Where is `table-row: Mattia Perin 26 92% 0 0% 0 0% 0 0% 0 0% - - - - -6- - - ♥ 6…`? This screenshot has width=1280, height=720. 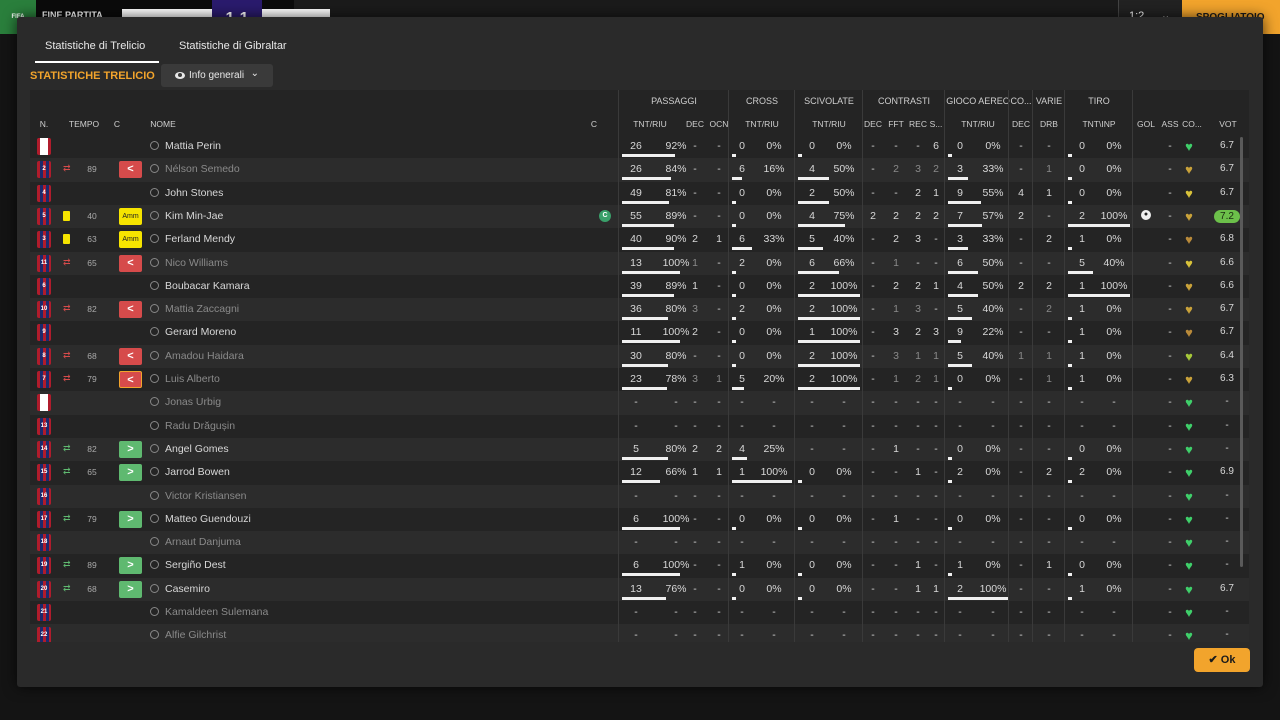
table-row: Mattia Perin 26 92% 0 0% 0 0% 0 0% 0 0% - - - - -6- - - ♥ 6… is located at coordinates (639, 146).